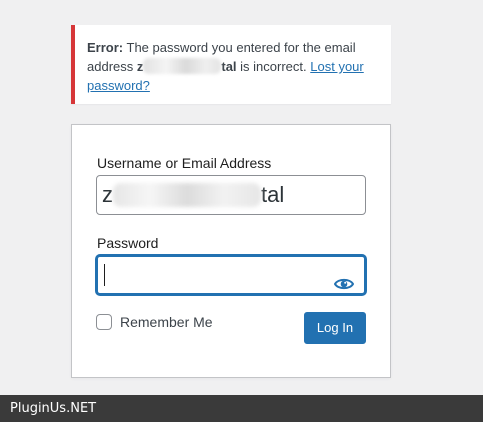  I want to click on username-value-start: z, so click(107, 194).